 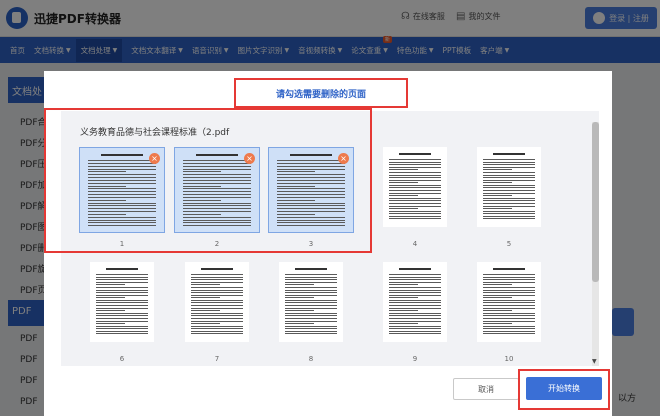 I want to click on page-number: 8, so click(x=311, y=359).